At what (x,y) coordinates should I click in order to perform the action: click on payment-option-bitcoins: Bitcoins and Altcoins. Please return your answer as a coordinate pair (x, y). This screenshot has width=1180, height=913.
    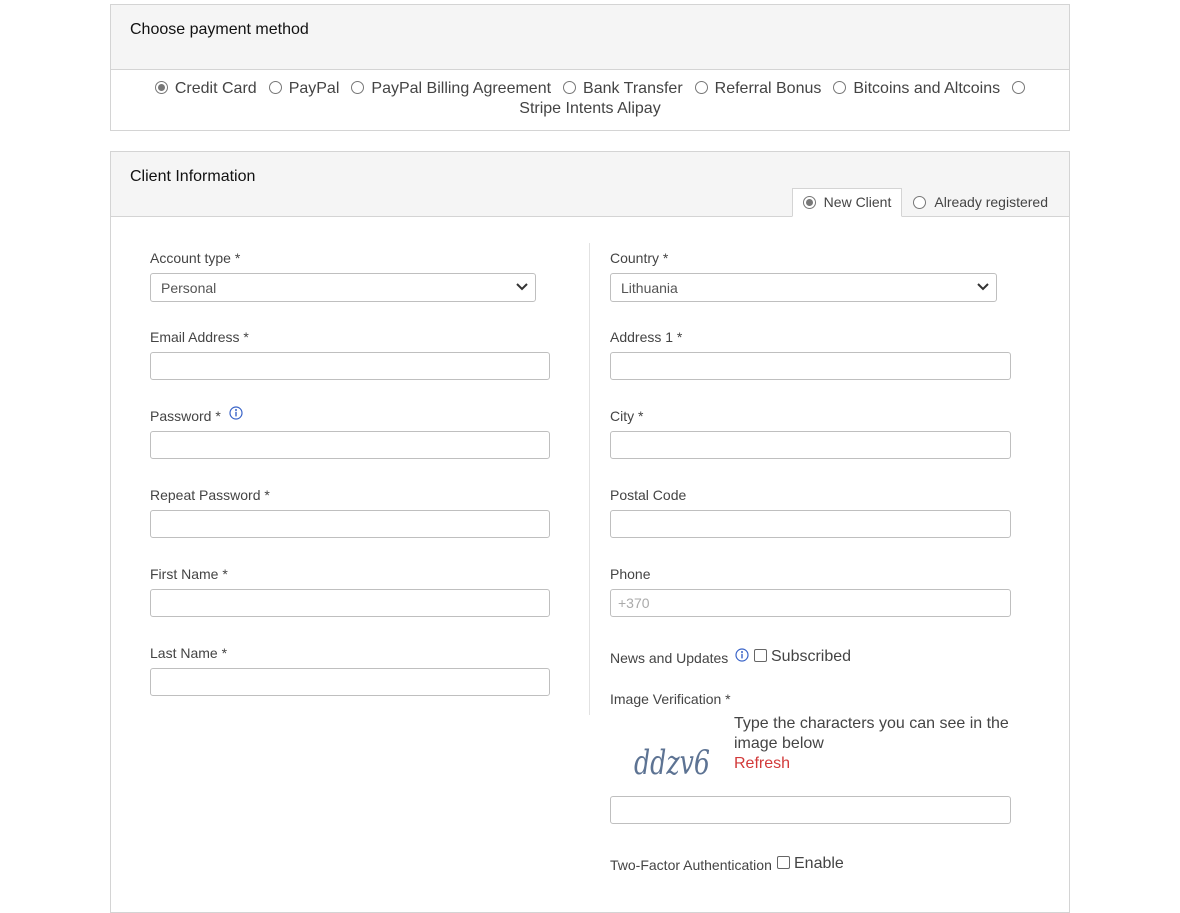
    Looking at the image, I should click on (916, 89).